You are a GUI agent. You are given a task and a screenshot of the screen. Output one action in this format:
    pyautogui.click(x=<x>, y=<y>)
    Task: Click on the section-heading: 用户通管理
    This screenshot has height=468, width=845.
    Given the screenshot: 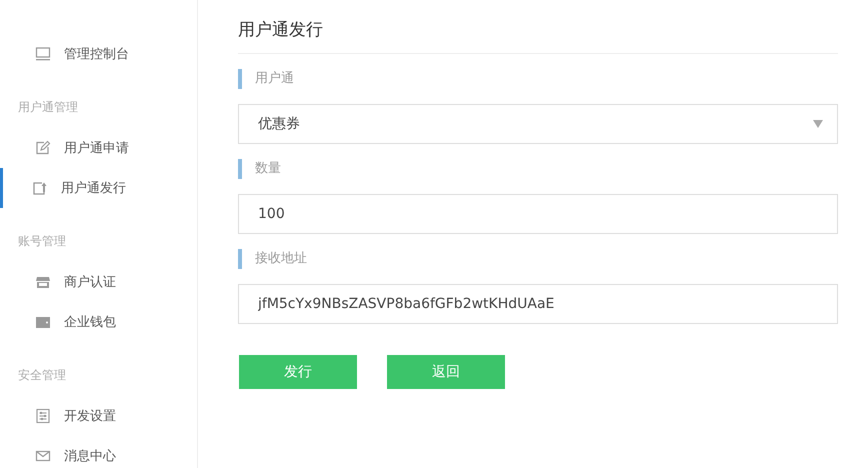 What is the action you would take?
    pyautogui.click(x=47, y=107)
    